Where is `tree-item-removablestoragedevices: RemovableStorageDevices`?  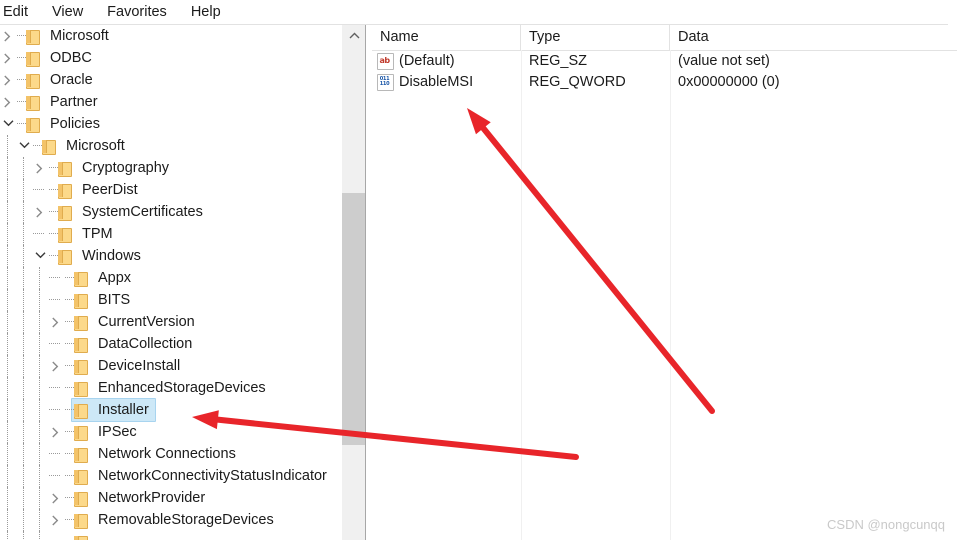 tree-item-removablestoragedevices: RemovableStorageDevices is located at coordinates (170, 520).